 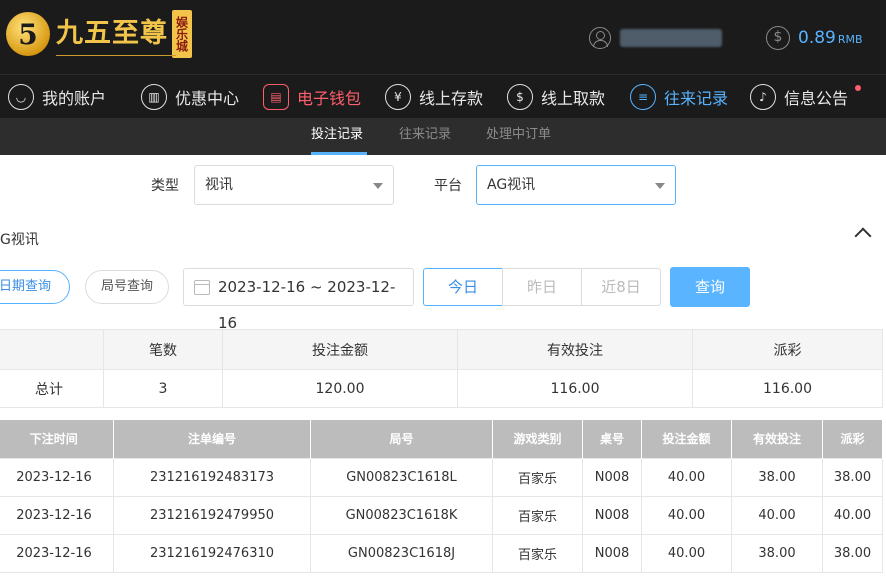 I want to click on column-header: 派彩, so click(x=852, y=439).